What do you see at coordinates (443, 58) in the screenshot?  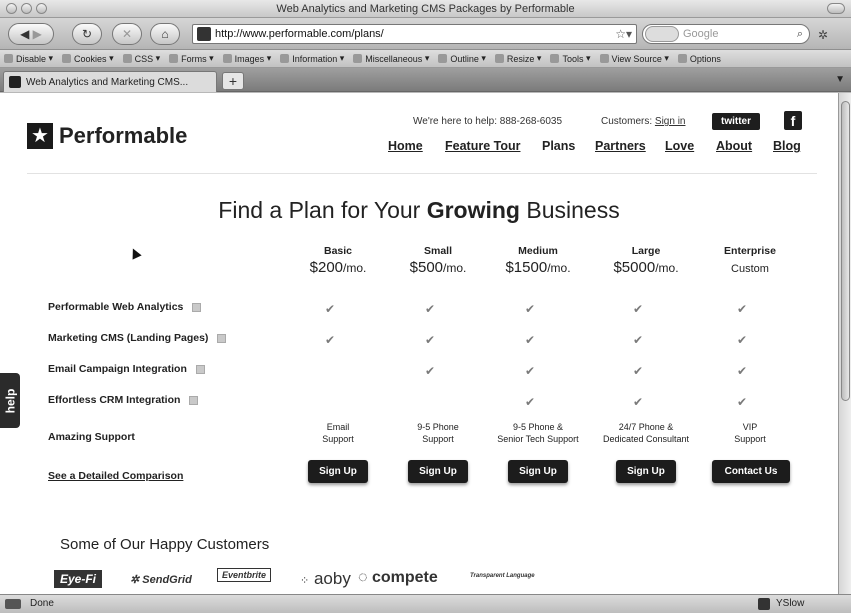 I see `outline-icon` at bounding box center [443, 58].